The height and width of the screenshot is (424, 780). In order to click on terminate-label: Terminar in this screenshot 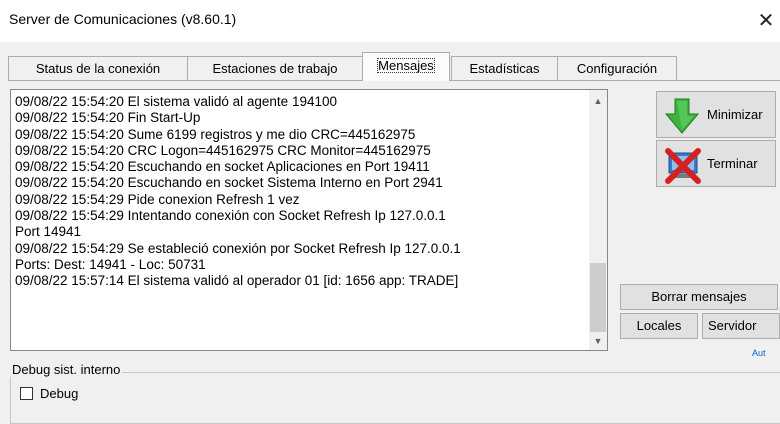, I will do `click(732, 163)`.